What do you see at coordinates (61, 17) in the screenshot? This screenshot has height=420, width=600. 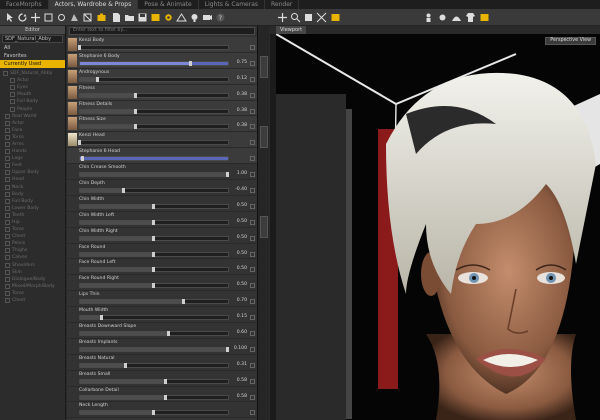 I see `node-select-icon` at bounding box center [61, 17].